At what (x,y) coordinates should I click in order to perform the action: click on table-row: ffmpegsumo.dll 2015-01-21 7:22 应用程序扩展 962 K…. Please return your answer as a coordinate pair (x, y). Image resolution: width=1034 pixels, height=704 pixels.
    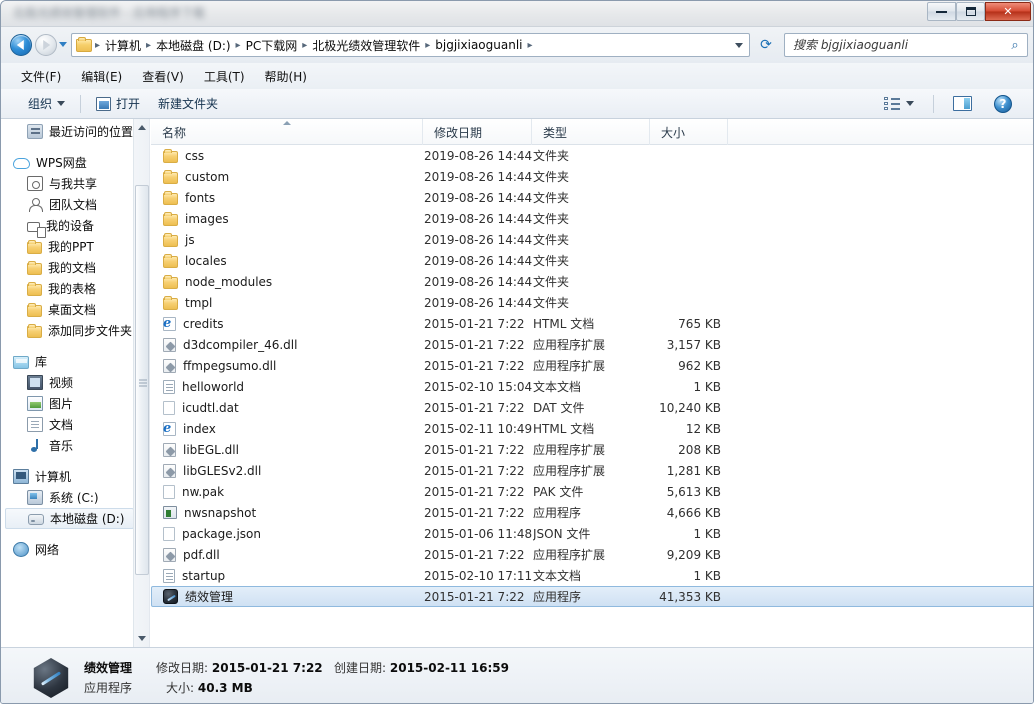
    Looking at the image, I should click on (592, 365).